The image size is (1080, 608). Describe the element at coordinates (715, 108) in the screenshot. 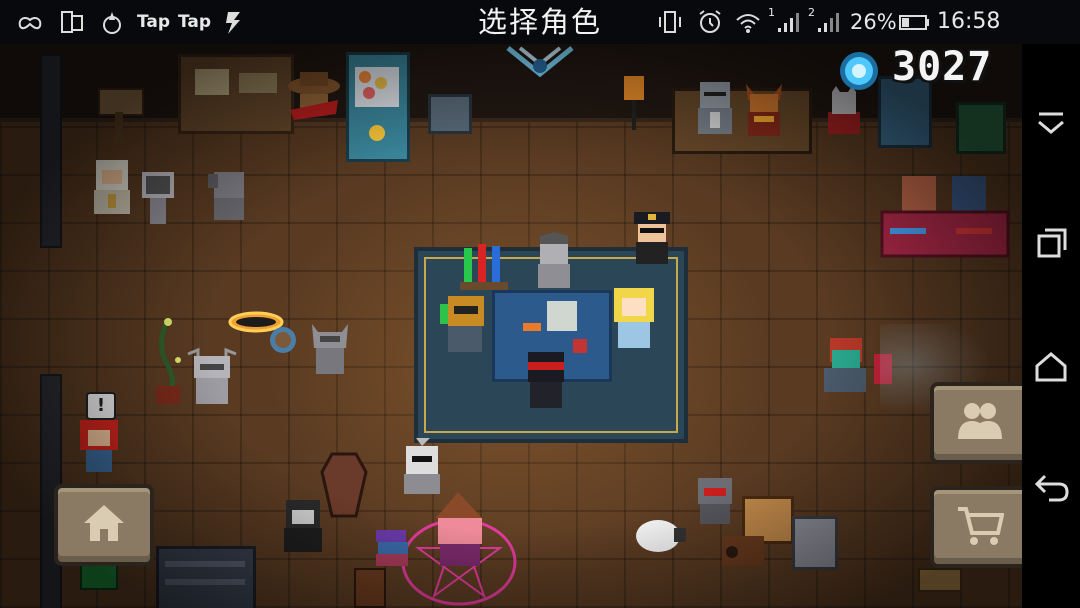

I see `knight-npc` at that location.